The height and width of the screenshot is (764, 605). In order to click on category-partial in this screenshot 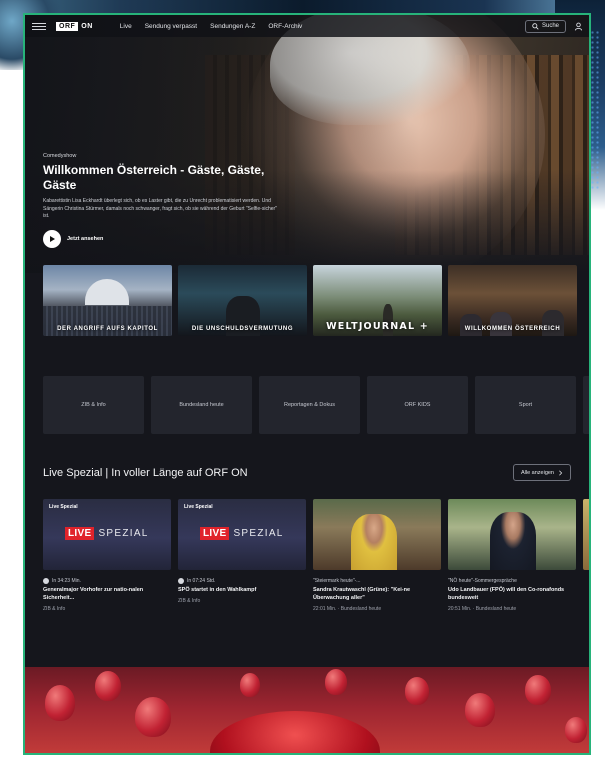, I will do `click(586, 405)`.